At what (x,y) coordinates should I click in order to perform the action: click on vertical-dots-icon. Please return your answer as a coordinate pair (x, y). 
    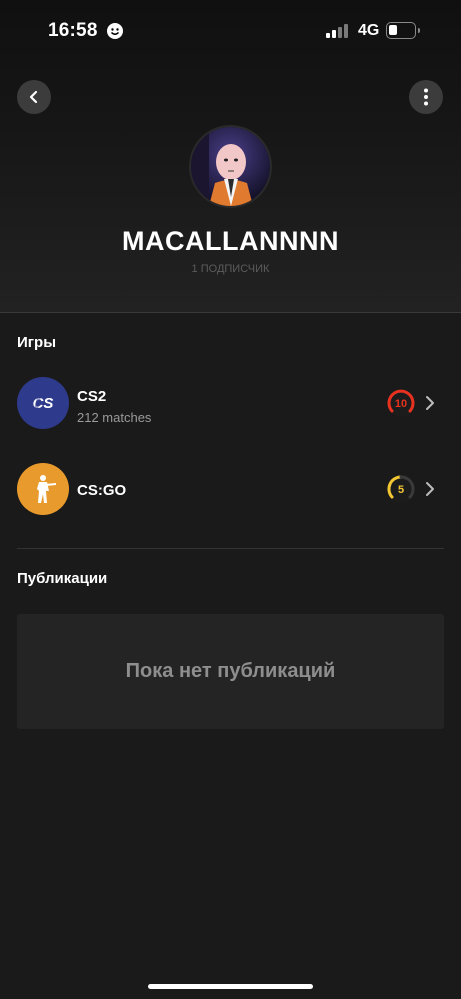
    Looking at the image, I should click on (426, 97).